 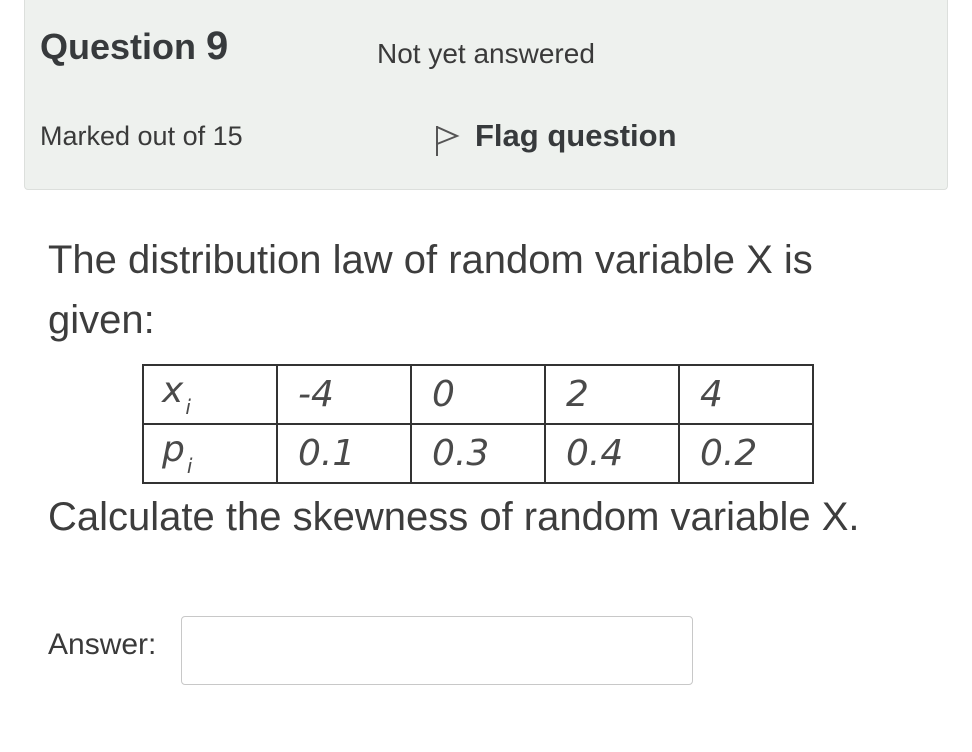 What do you see at coordinates (486, 53) in the screenshot?
I see `answer-state: Not yet answered` at bounding box center [486, 53].